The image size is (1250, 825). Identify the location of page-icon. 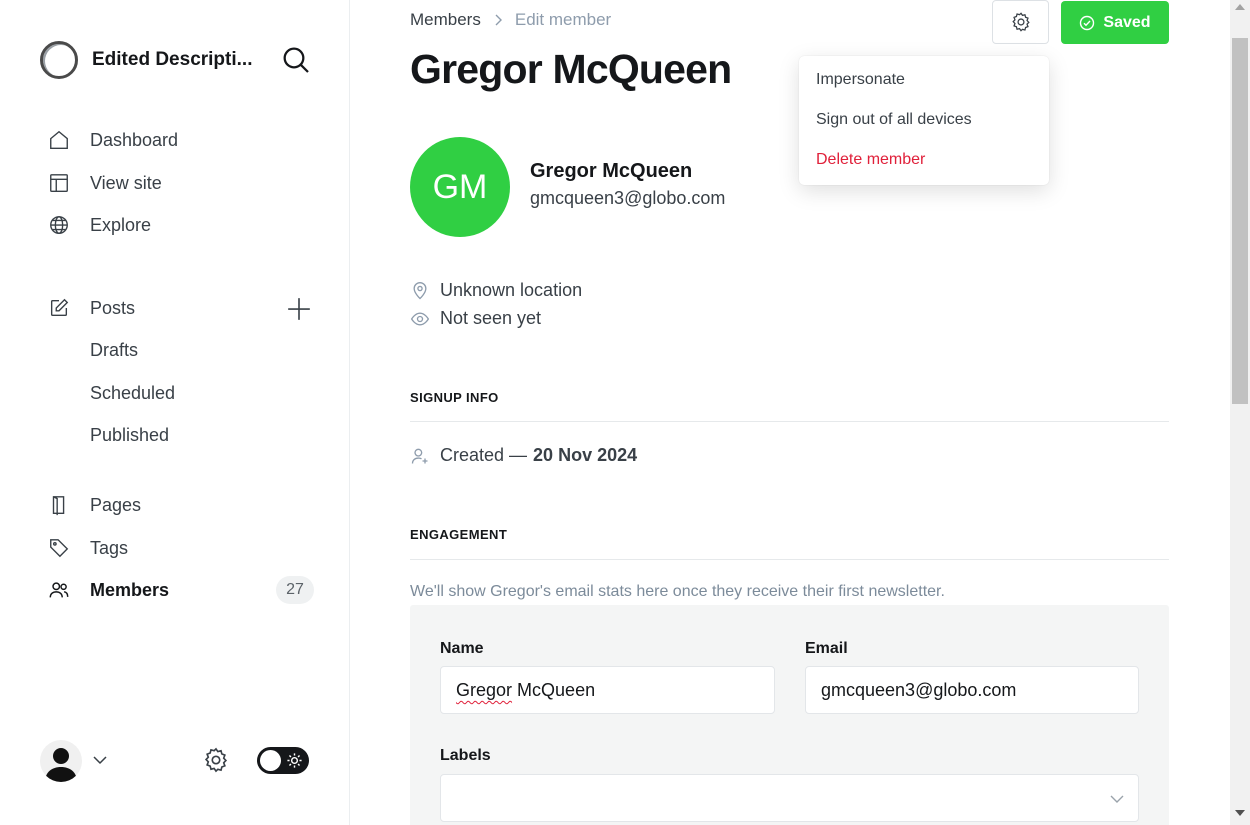
(59, 505).